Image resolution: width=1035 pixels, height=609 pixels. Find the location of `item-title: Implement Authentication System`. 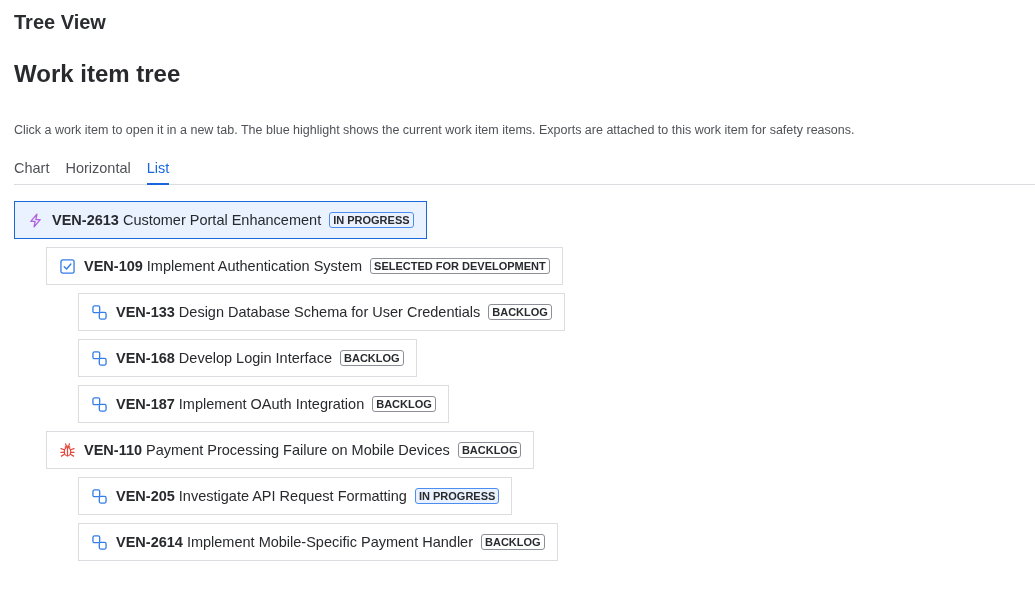

item-title: Implement Authentication System is located at coordinates (254, 266).